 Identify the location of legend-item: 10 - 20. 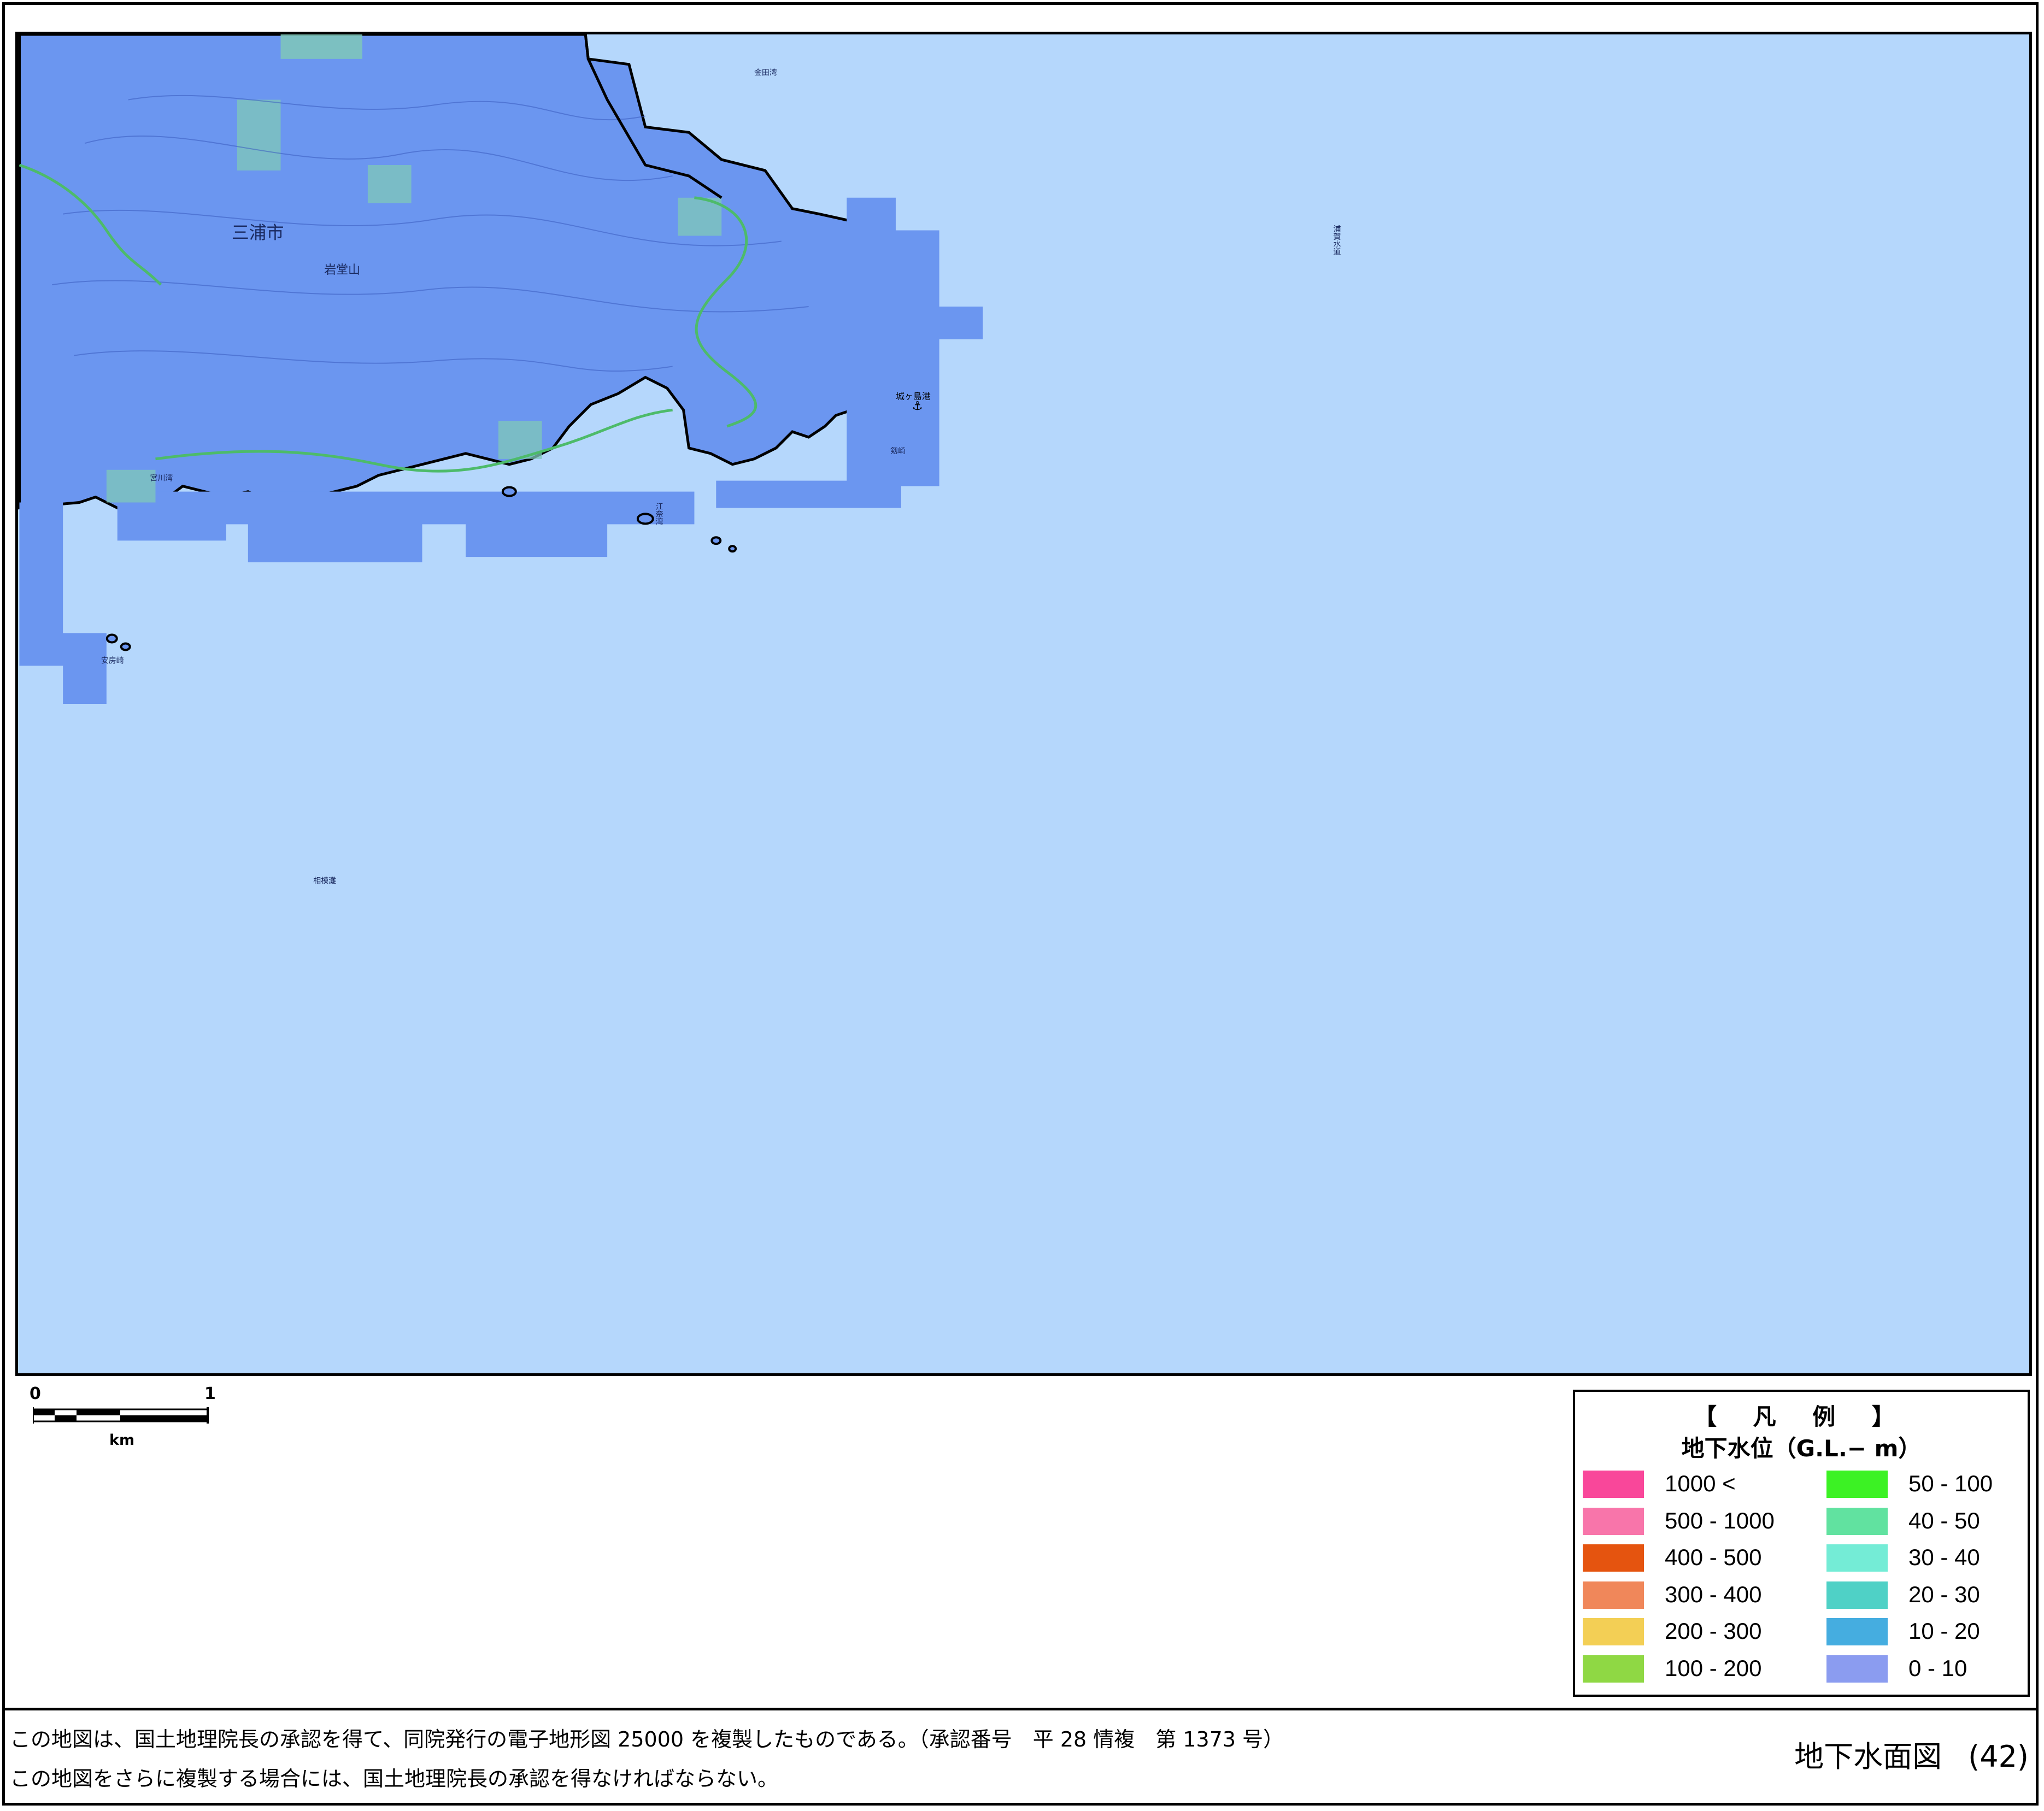
(1935, 1630).